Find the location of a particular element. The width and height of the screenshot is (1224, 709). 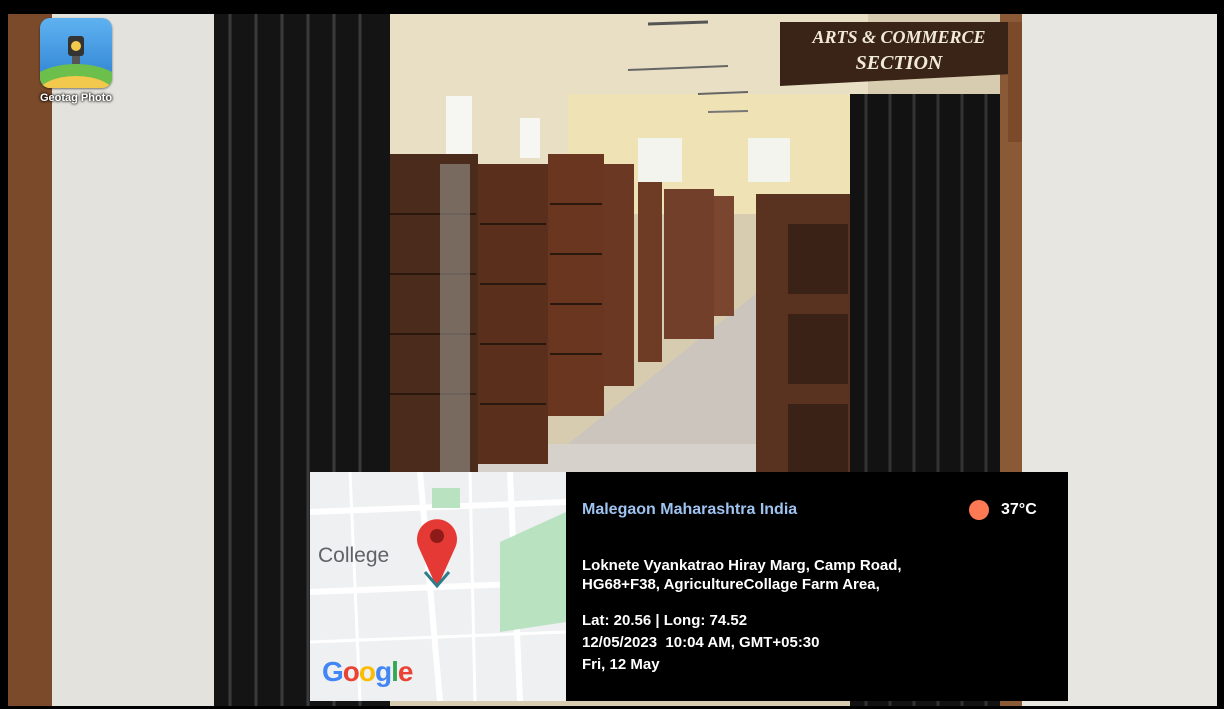

sun-icon is located at coordinates (979, 510).